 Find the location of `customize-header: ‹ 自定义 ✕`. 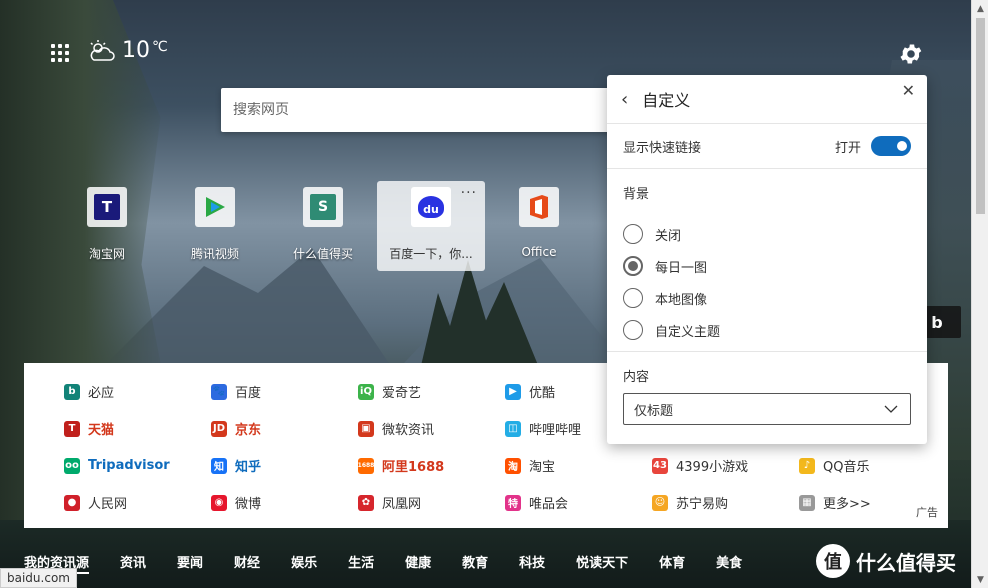

customize-header: ‹ 自定义 ✕ is located at coordinates (767, 99).